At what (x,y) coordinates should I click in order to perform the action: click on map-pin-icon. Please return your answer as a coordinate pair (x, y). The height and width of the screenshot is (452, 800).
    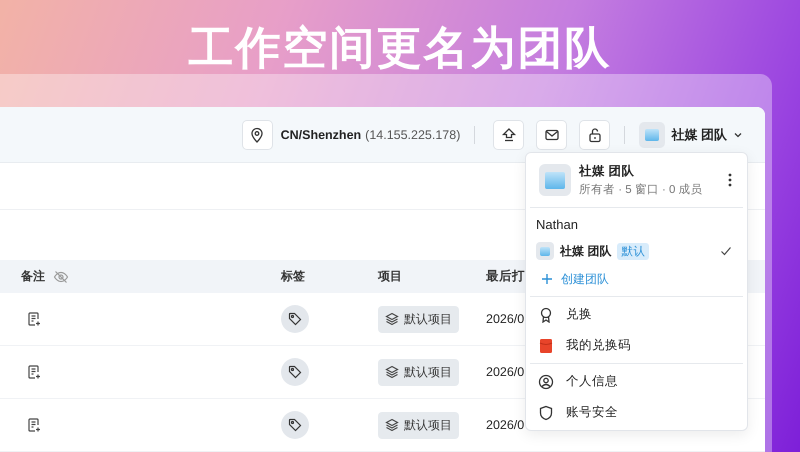
    Looking at the image, I should click on (257, 134).